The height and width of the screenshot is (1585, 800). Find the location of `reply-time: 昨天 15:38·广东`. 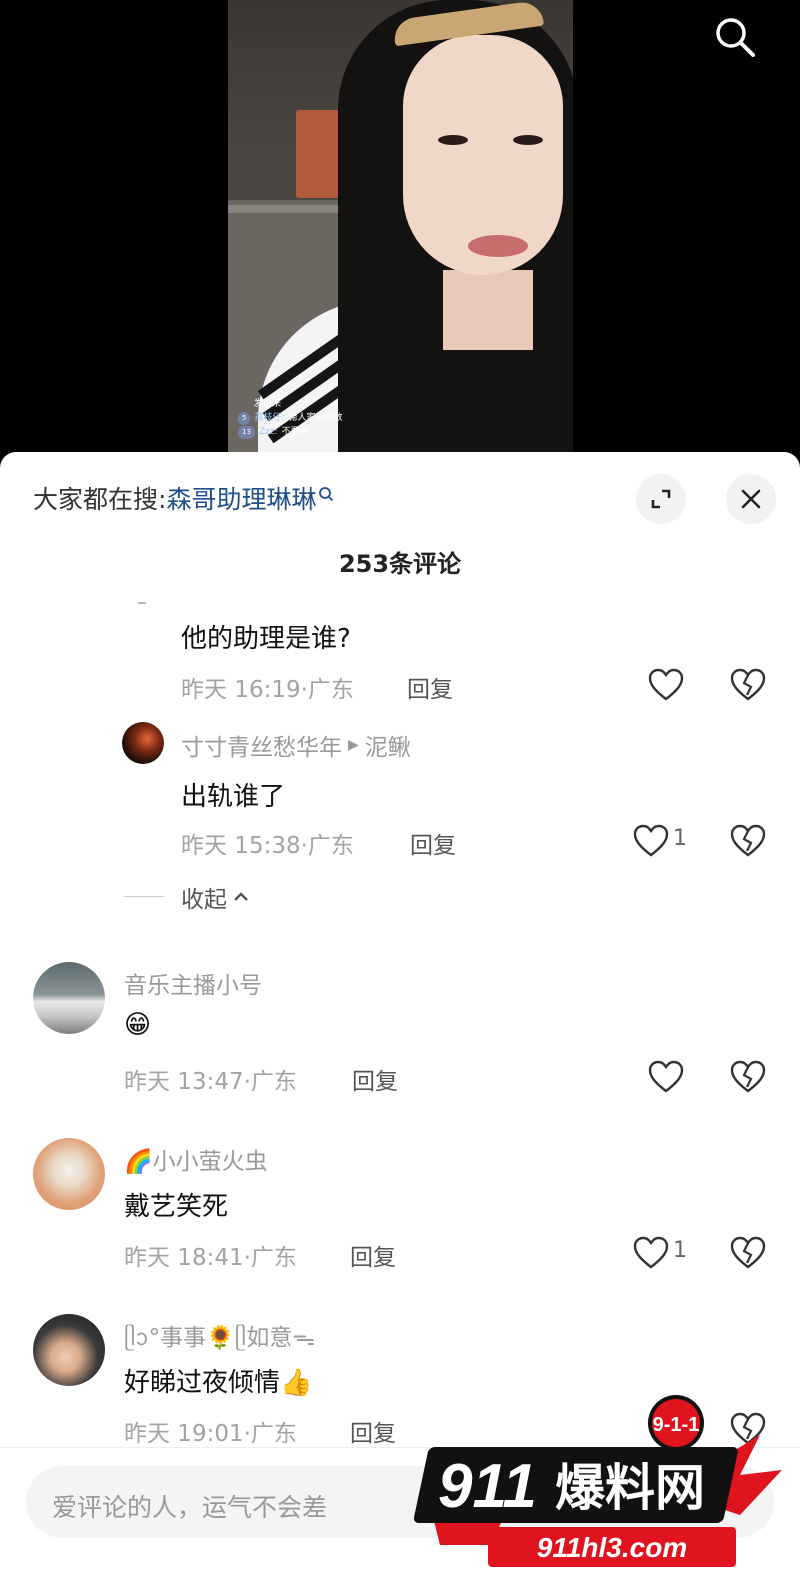

reply-time: 昨天 15:38·广东 is located at coordinates (267, 846).